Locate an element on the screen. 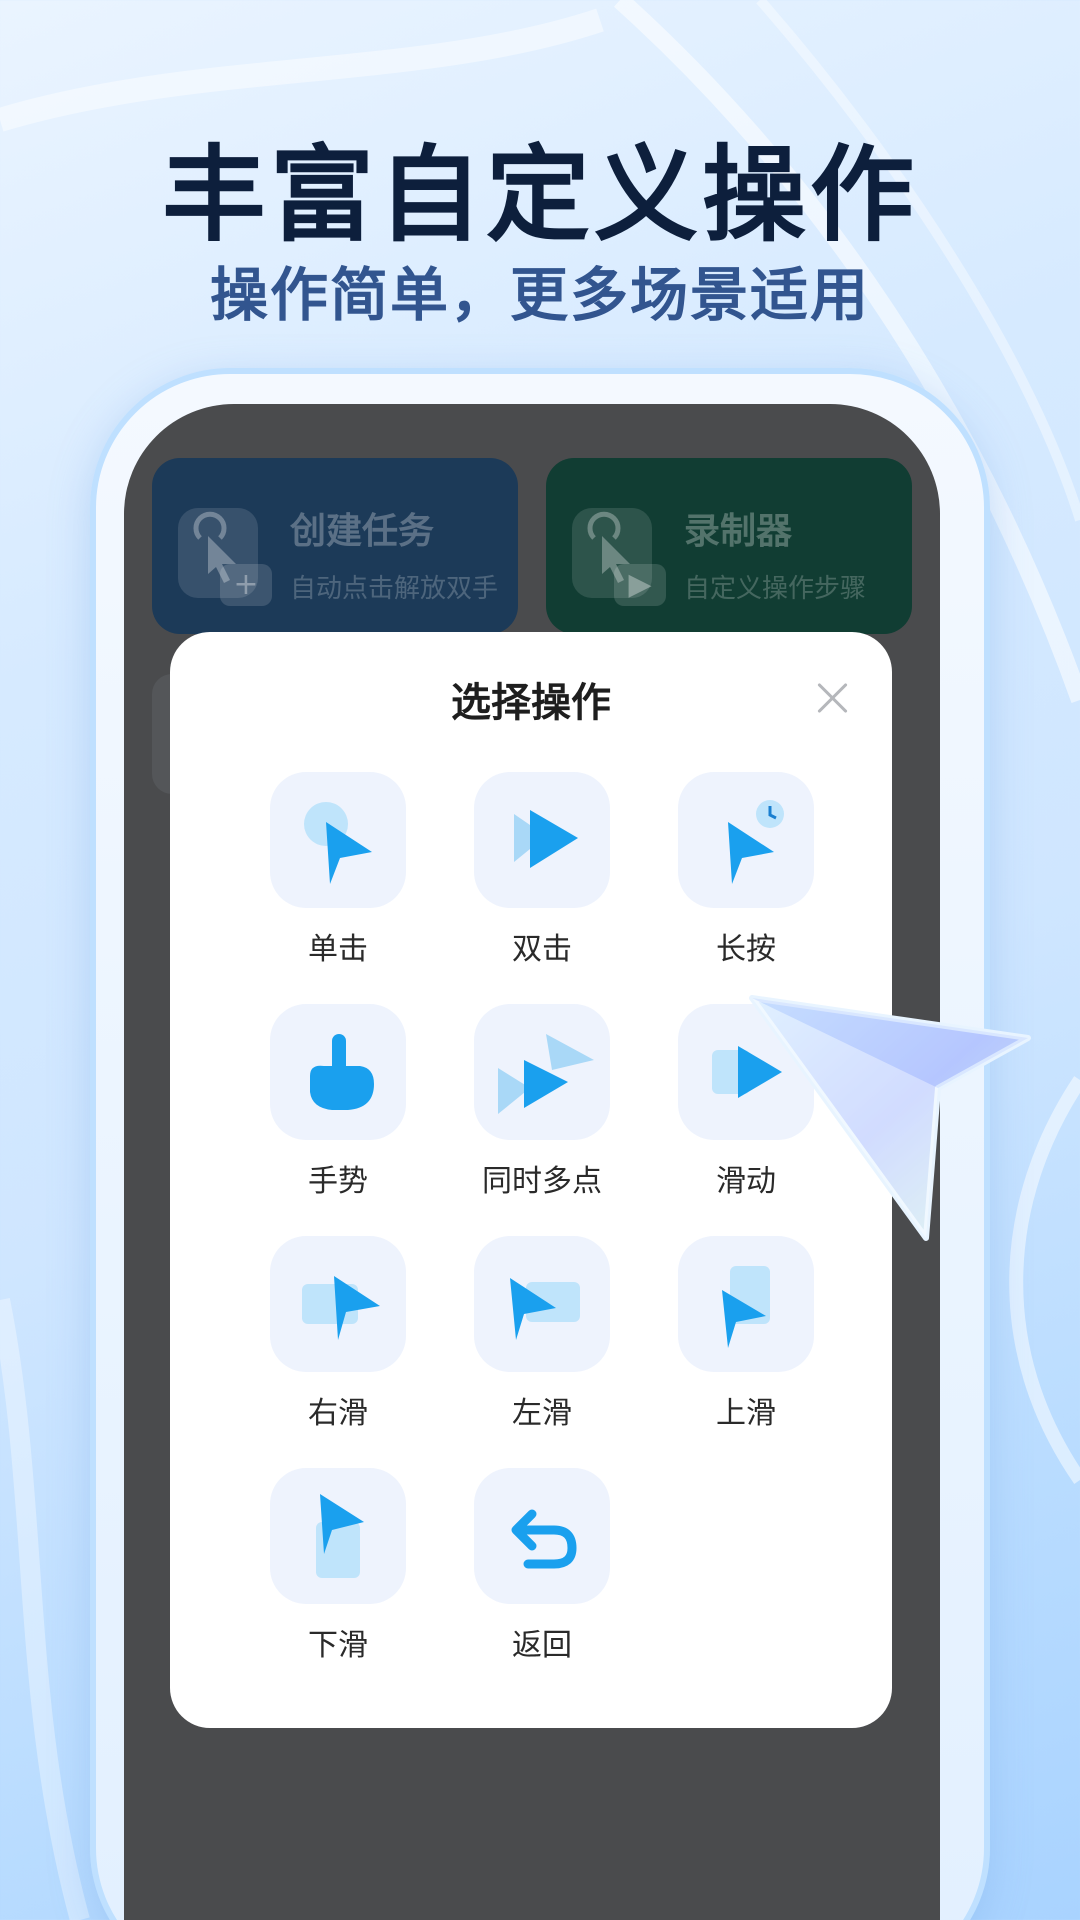 This screenshot has height=1920, width=1080. op-label: 右滑 is located at coordinates (338, 1413).